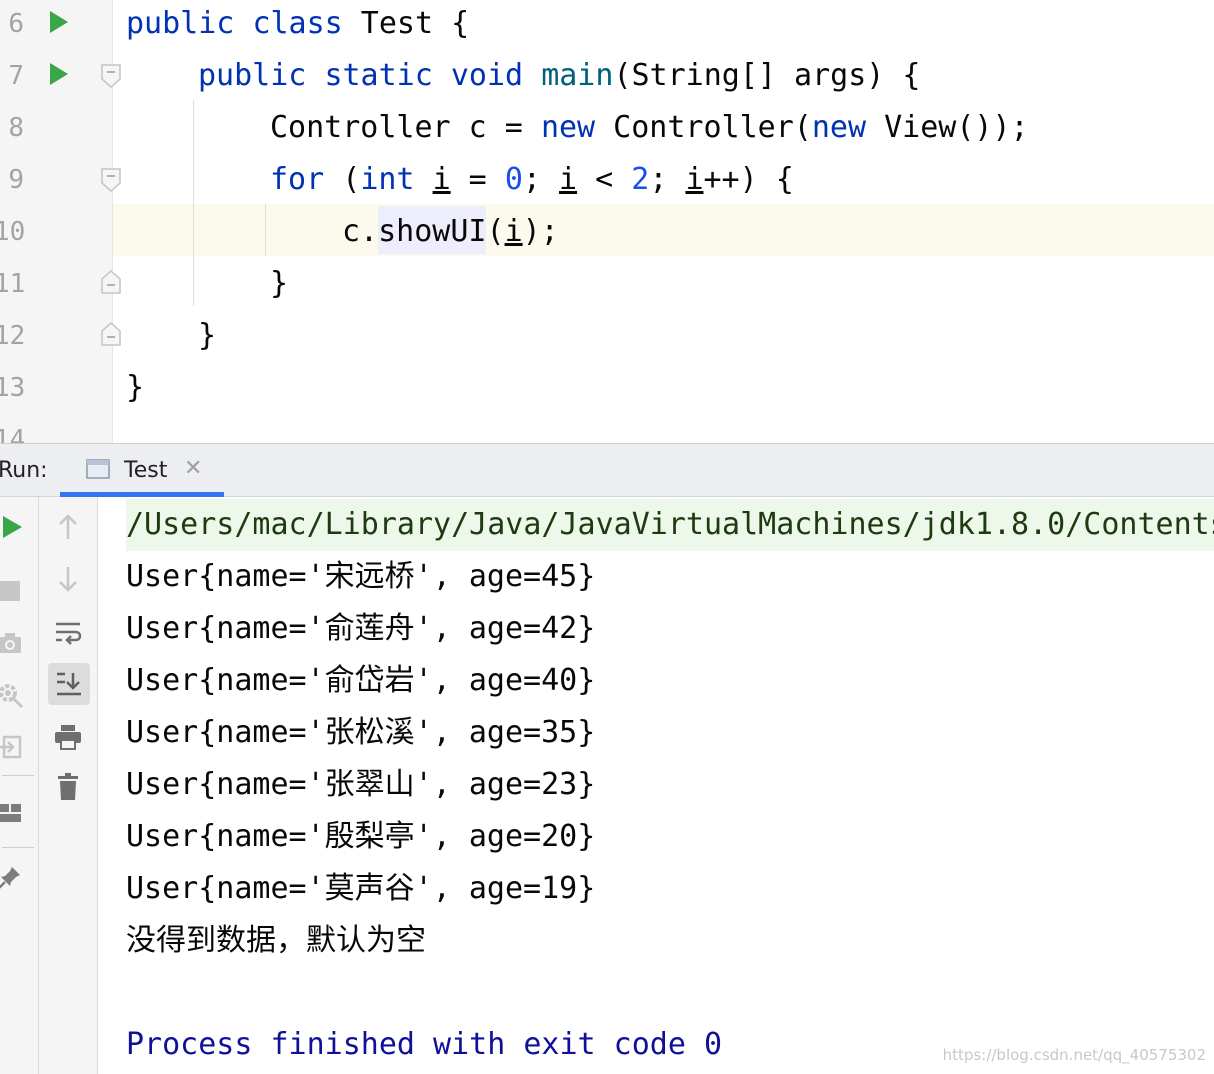 The image size is (1214, 1074). What do you see at coordinates (146, 470) in the screenshot?
I see `tab-title: Test` at bounding box center [146, 470].